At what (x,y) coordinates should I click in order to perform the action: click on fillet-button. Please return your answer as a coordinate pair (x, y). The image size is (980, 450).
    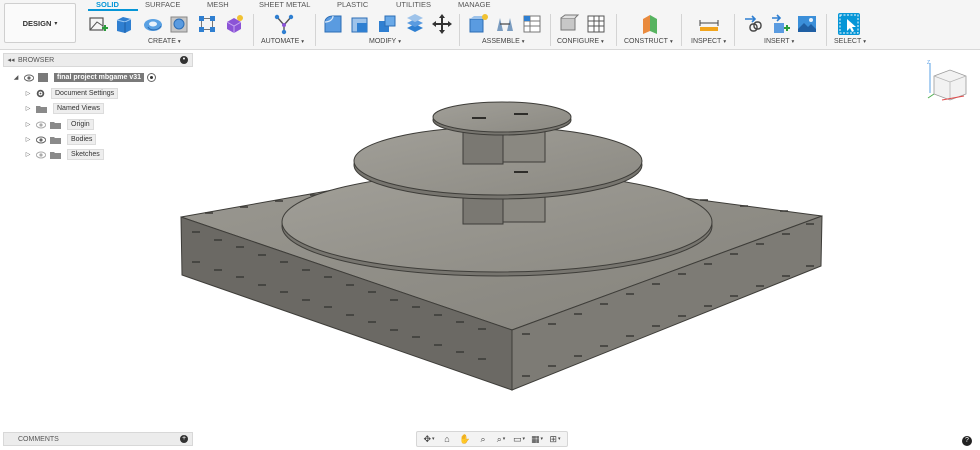
    Looking at the image, I should click on (360, 24).